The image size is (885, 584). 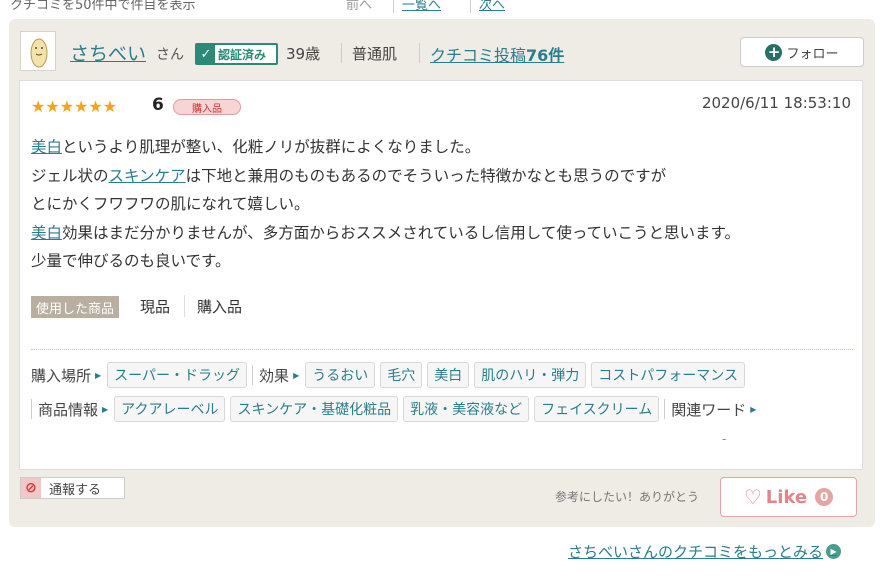 What do you see at coordinates (70, 175) in the screenshot?
I see `body-text: ジェル状の` at bounding box center [70, 175].